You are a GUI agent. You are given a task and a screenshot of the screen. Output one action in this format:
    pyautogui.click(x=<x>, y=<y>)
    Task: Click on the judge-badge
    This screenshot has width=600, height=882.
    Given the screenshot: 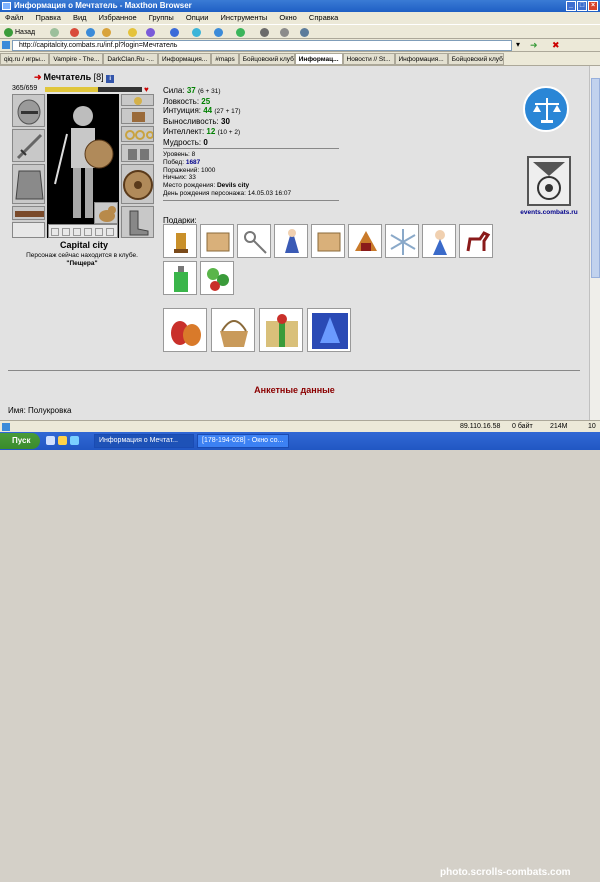 What is the action you would take?
    pyautogui.click(x=546, y=109)
    